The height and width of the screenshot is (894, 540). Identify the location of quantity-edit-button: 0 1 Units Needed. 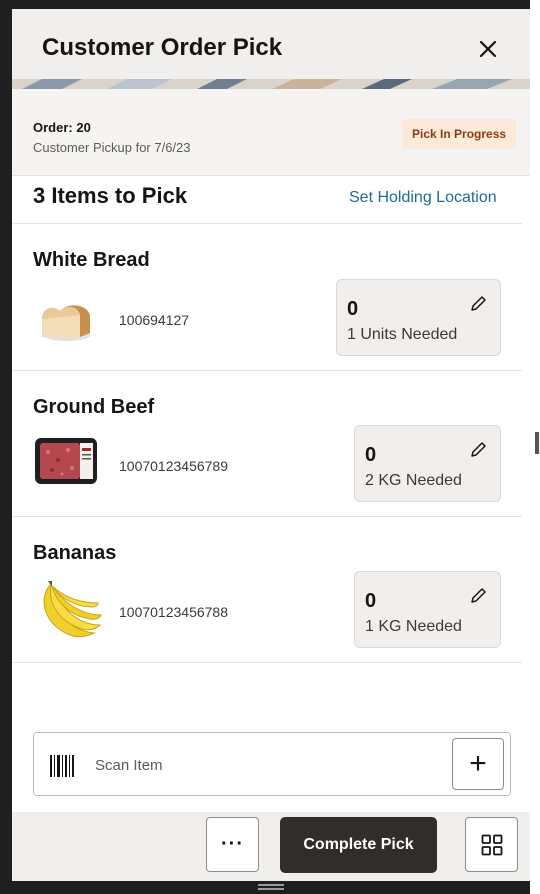
(418, 317).